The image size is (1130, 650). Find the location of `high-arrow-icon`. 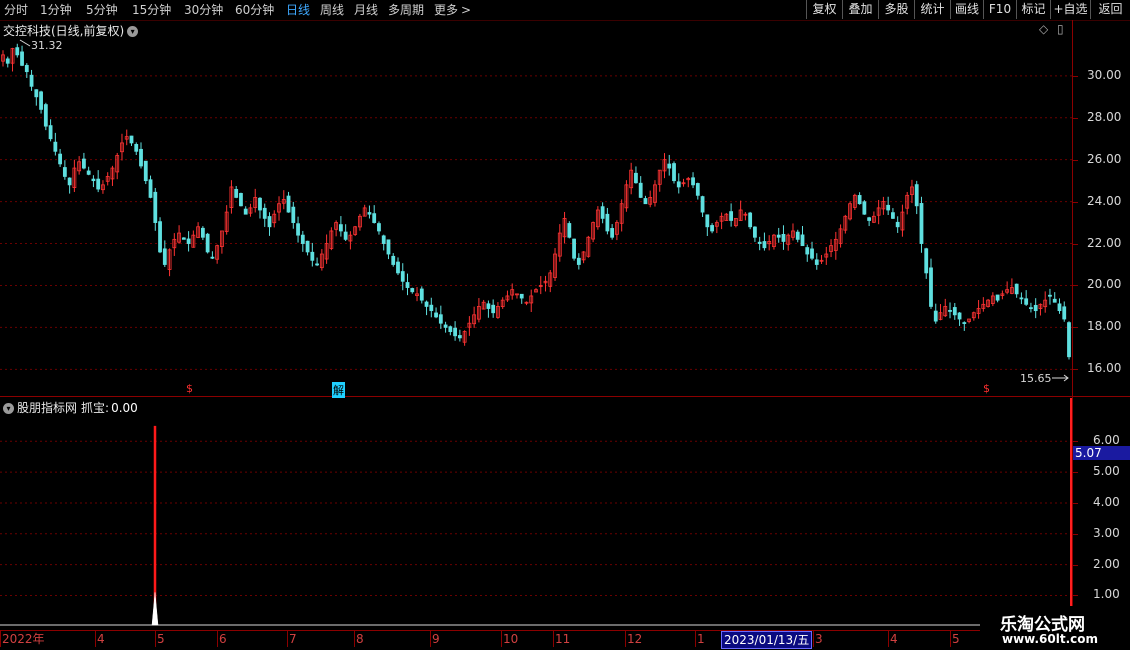

high-arrow-icon is located at coordinates (25, 43).